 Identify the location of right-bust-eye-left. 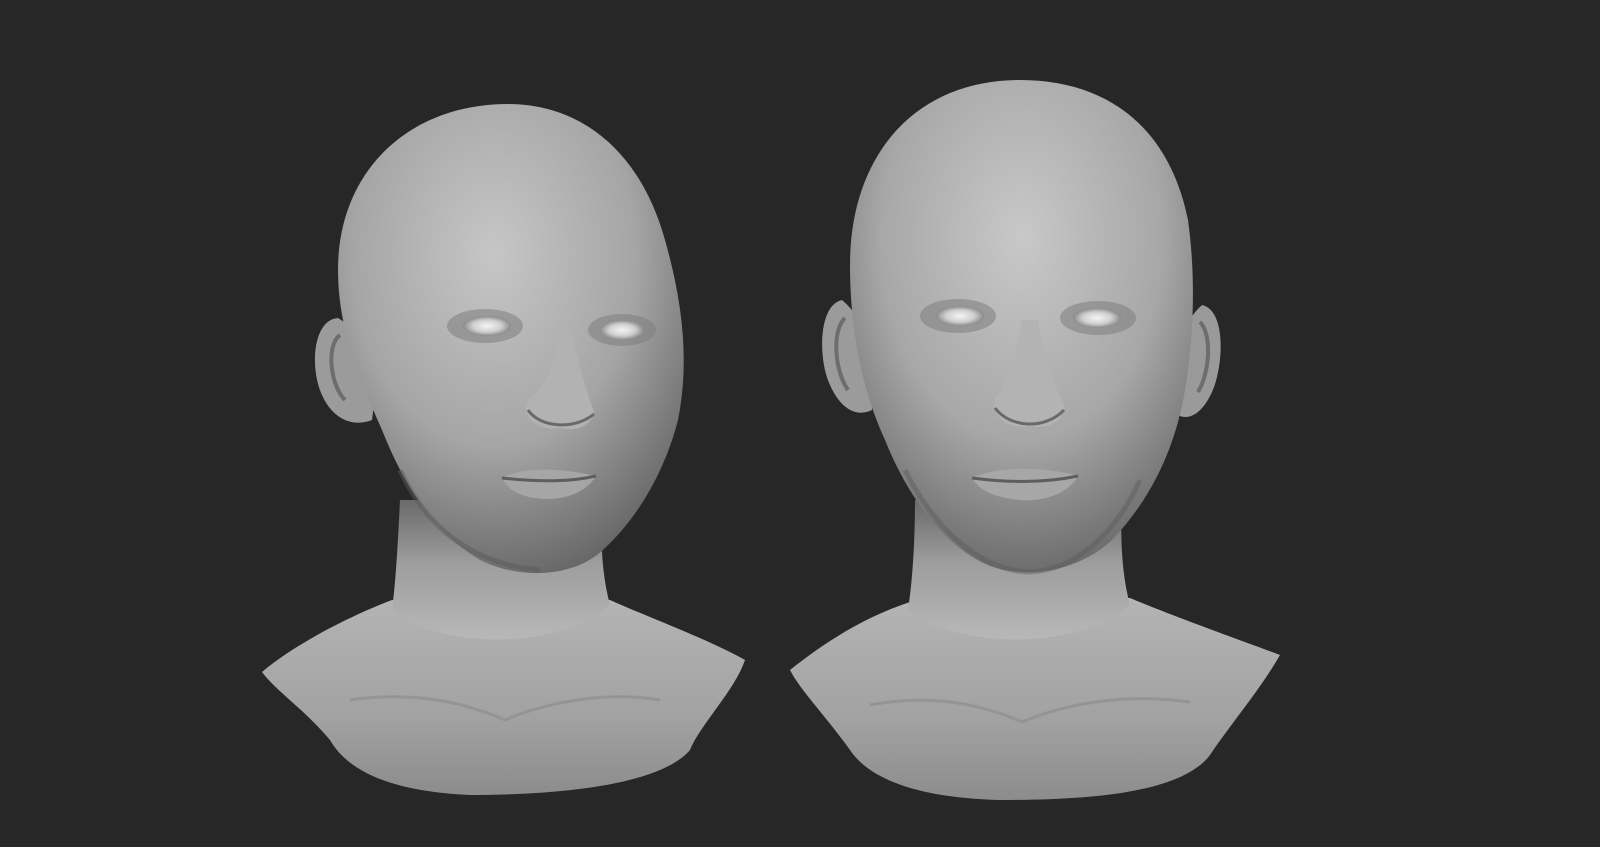
(1097, 318).